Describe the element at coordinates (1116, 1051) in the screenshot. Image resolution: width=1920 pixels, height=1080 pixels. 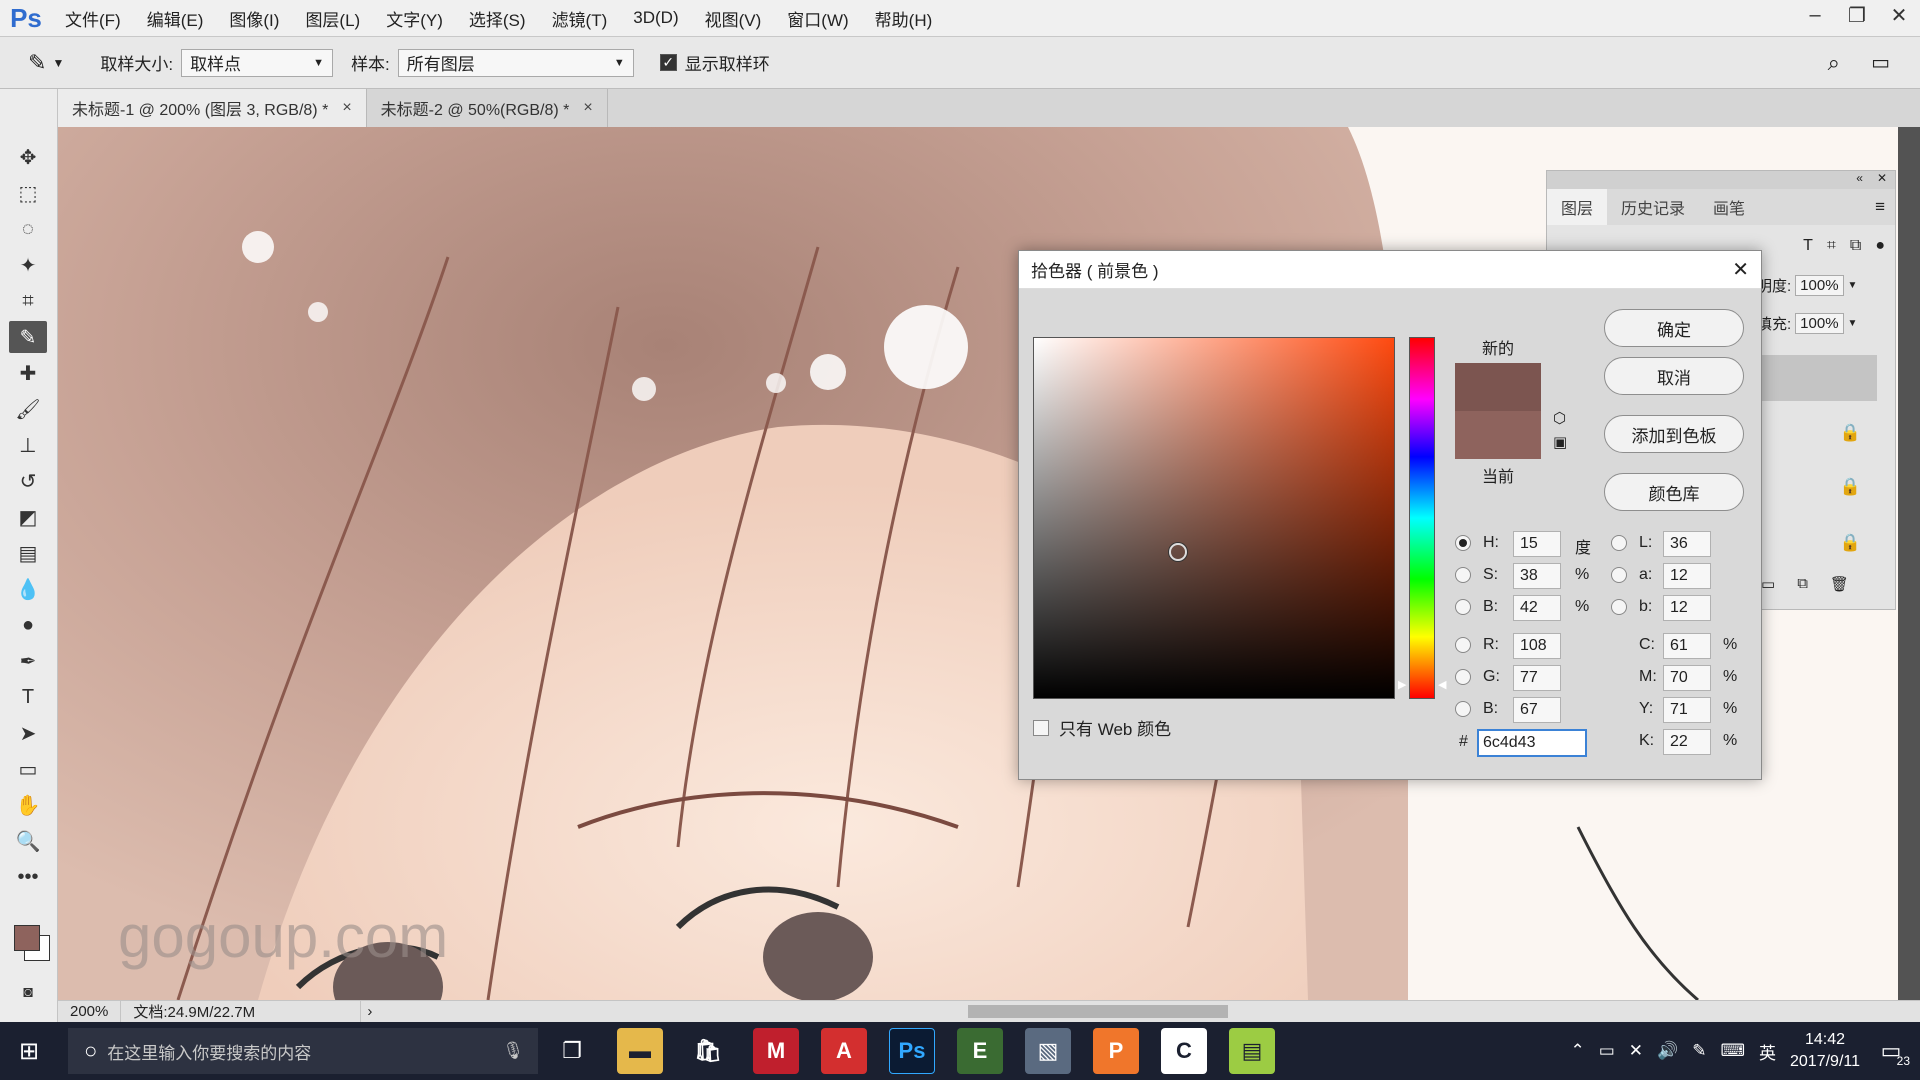
I see `app-icon-orange: P` at that location.